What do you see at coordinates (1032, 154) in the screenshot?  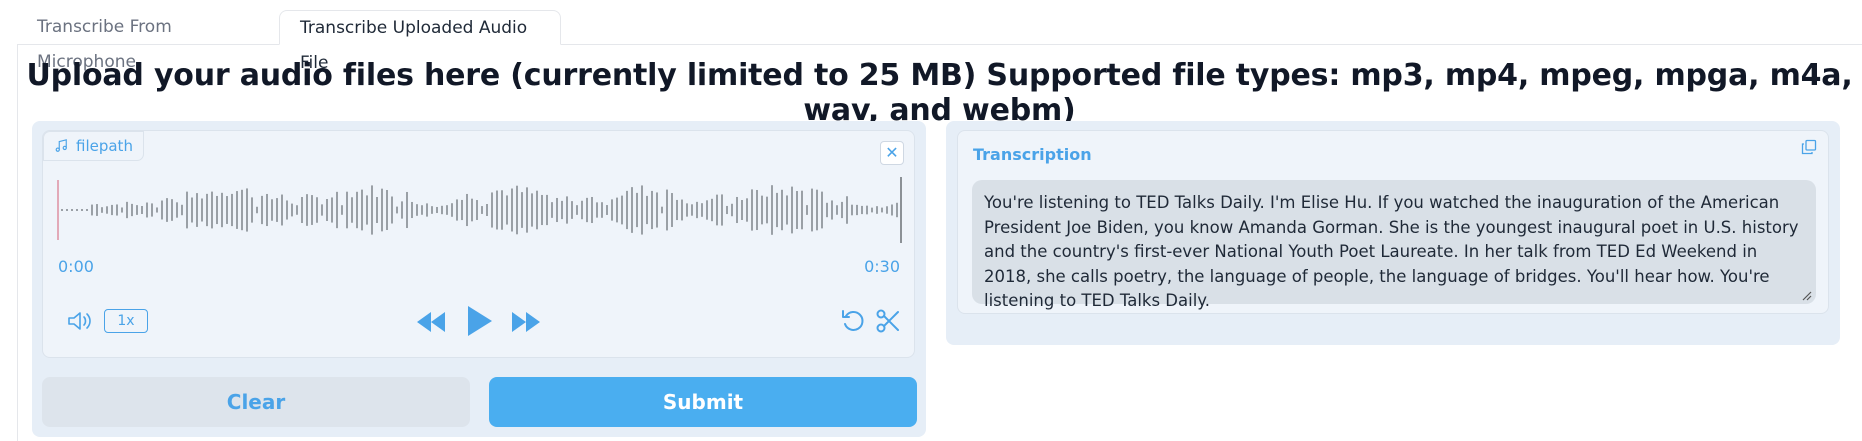 I see `transcription-label: Transcription` at bounding box center [1032, 154].